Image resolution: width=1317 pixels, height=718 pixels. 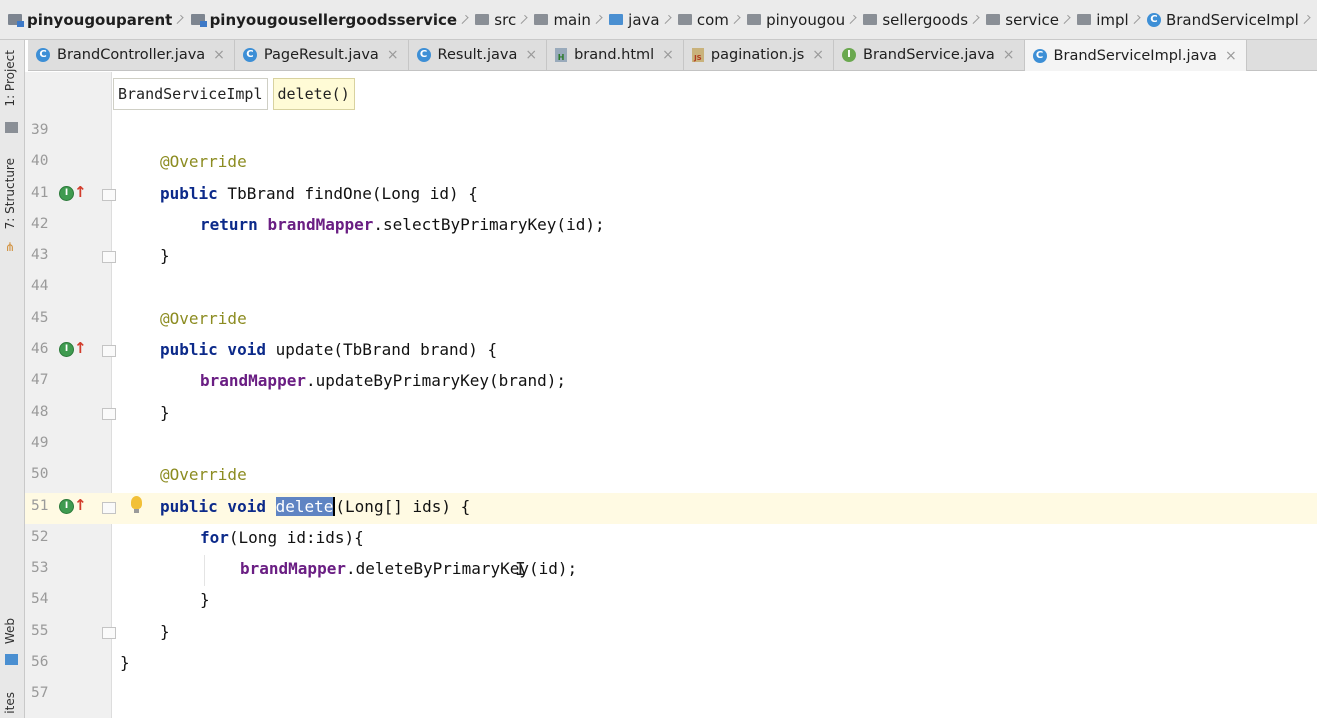 I want to click on code-text: .selectByPrimaryKey(id);, so click(x=489, y=224).